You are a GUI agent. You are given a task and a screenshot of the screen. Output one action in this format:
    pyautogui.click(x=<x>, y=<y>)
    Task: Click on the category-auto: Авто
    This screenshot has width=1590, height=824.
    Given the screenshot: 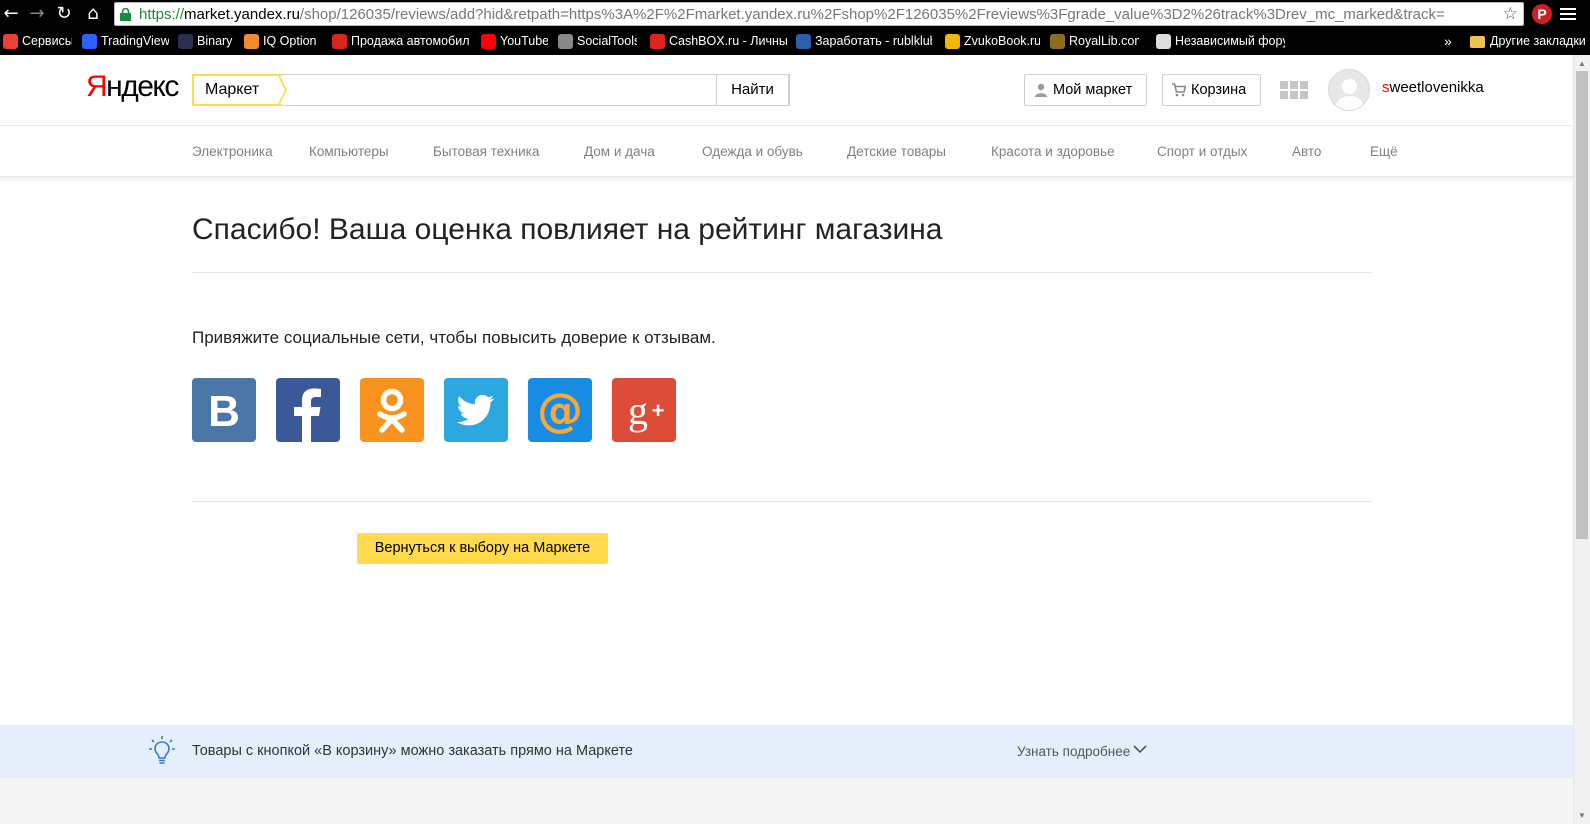 What is the action you would take?
    pyautogui.click(x=1306, y=152)
    